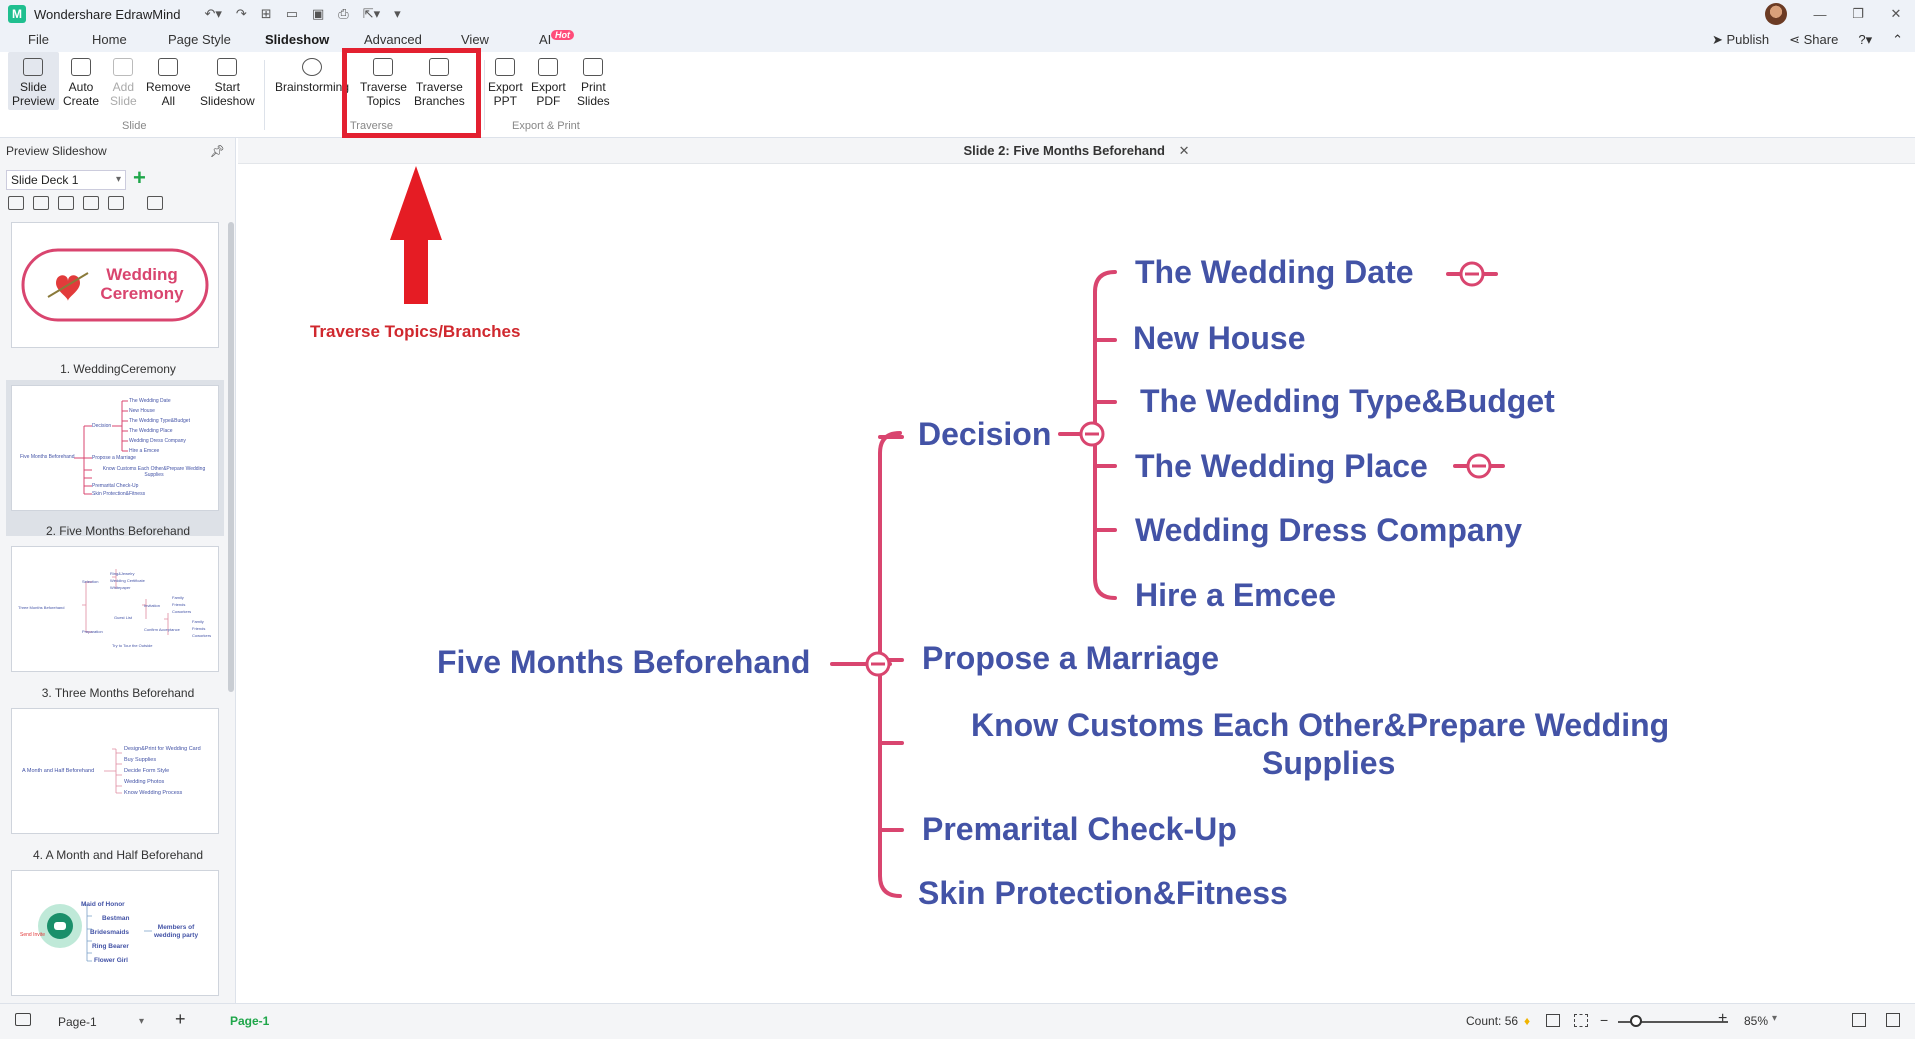 This screenshot has height=1039, width=1915. Describe the element at coordinates (1553, 1020) in the screenshot. I see `fit-page-icon` at that location.